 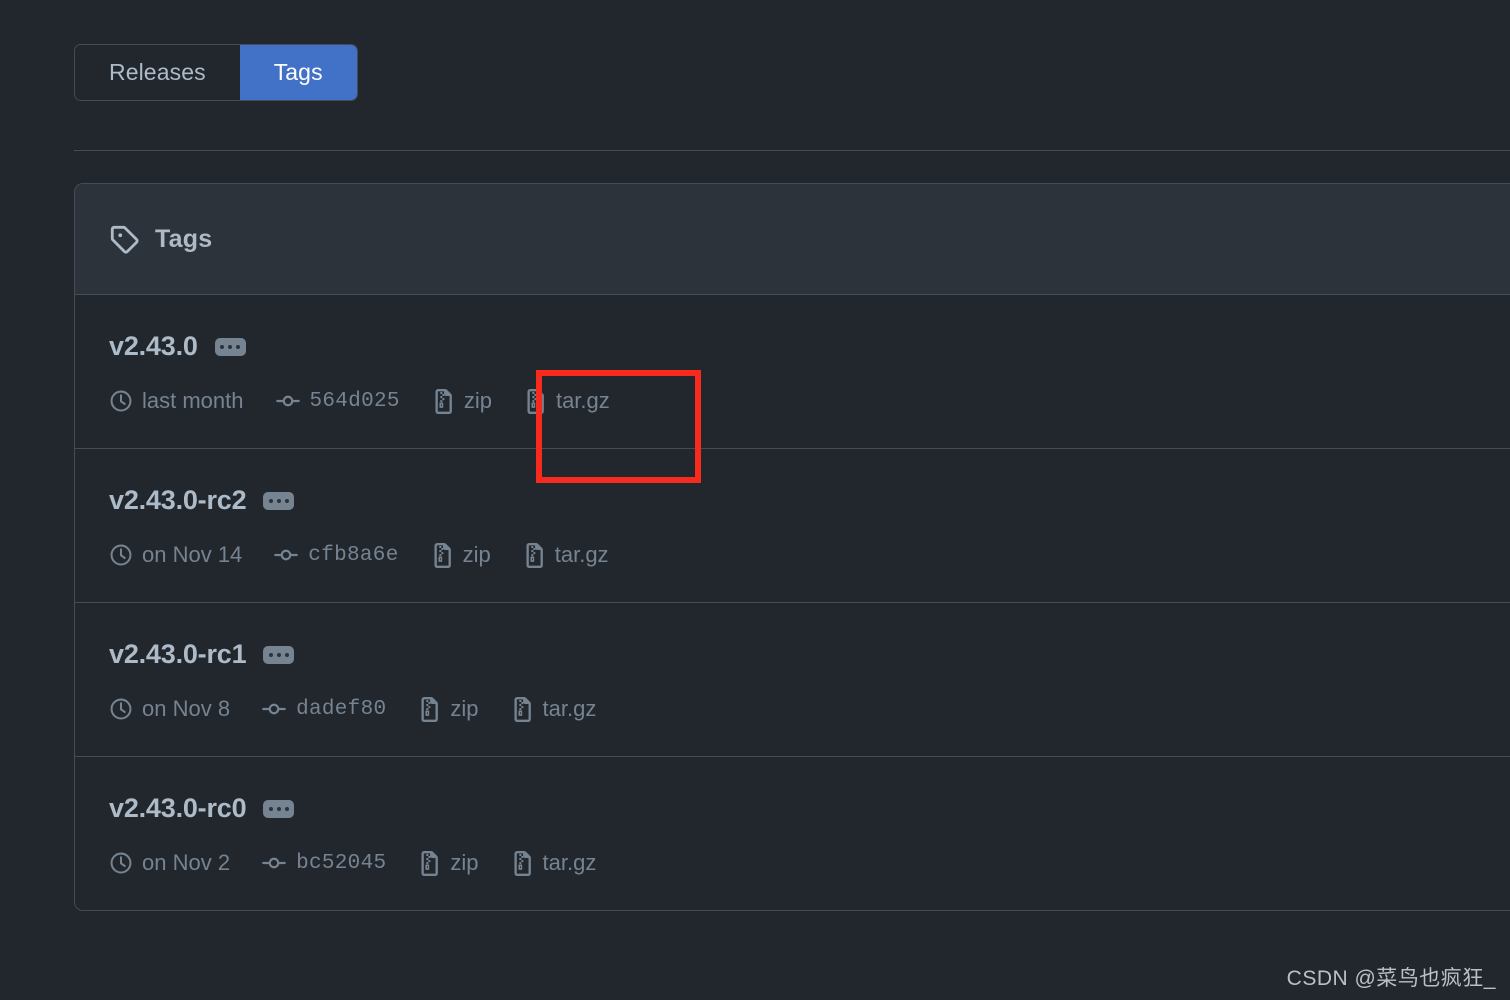 I want to click on tab-tags-label: Tags, so click(x=298, y=72).